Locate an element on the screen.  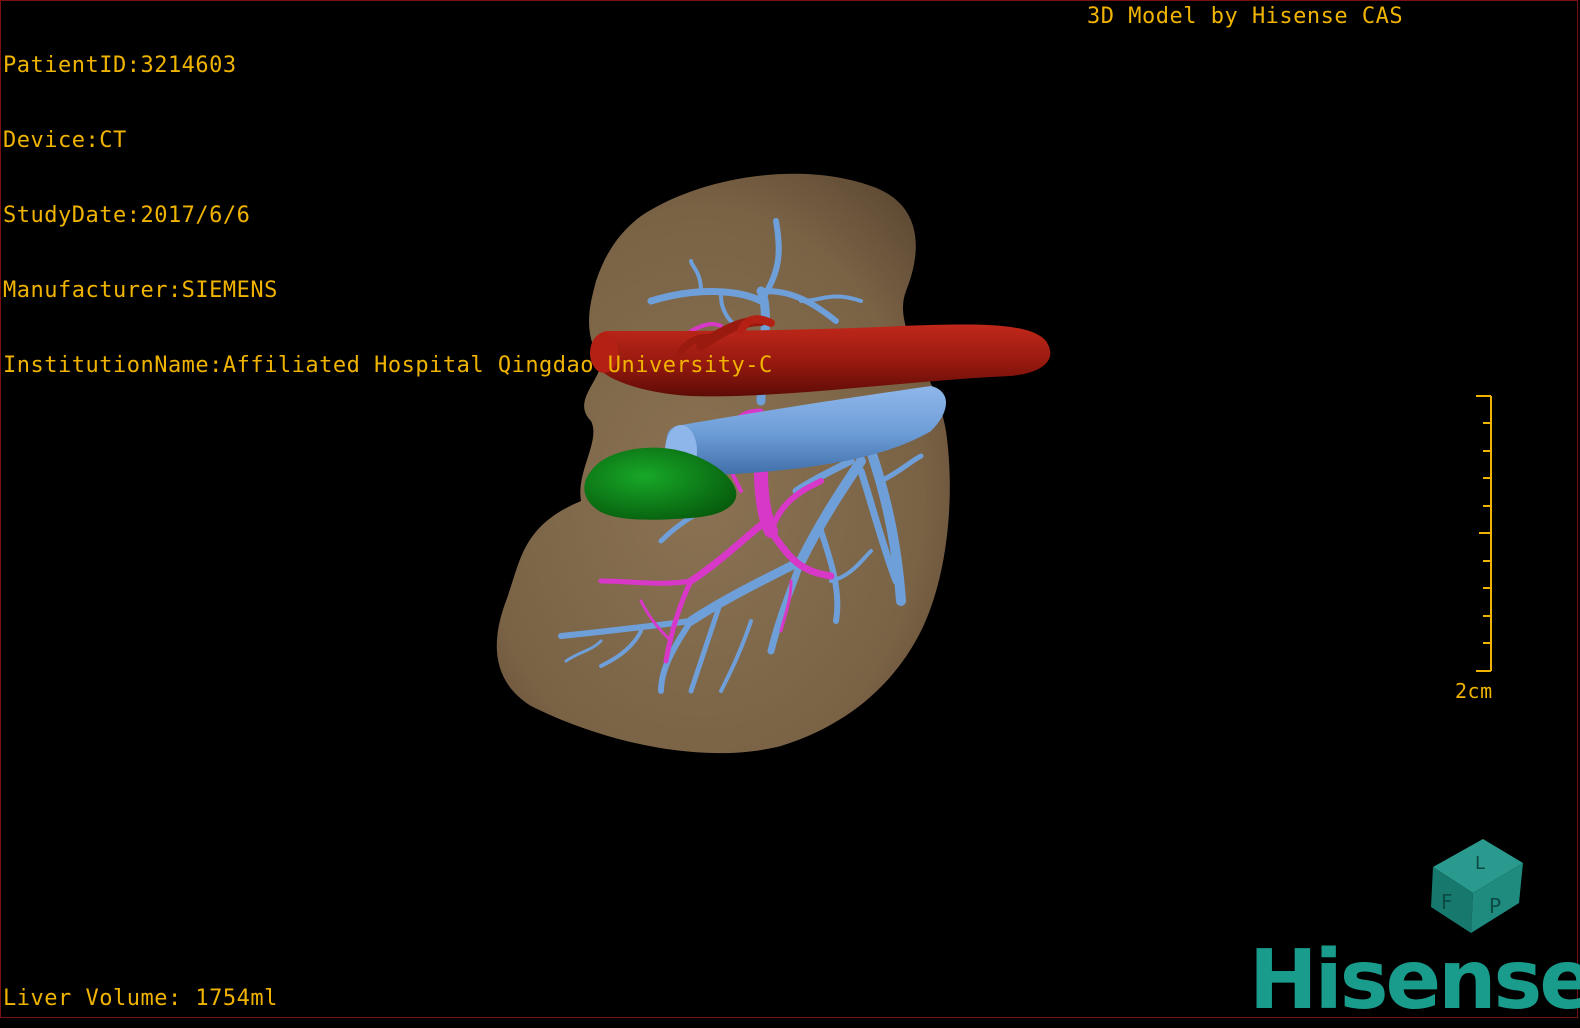
model-credit: 3D Model by Hisense CAS is located at coordinates (1245, 16).